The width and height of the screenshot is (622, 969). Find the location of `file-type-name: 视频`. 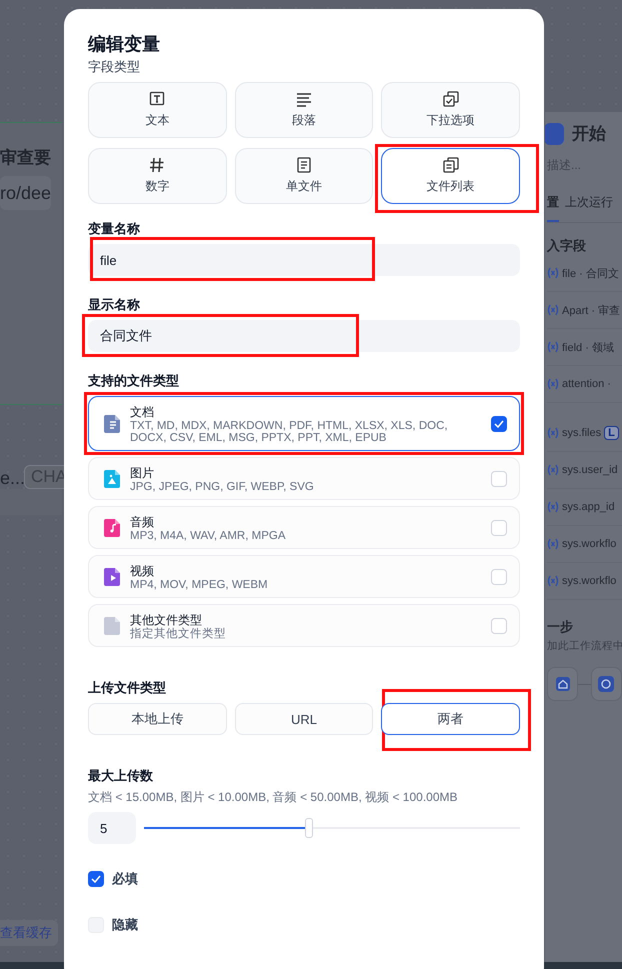

file-type-name: 视频 is located at coordinates (142, 571).